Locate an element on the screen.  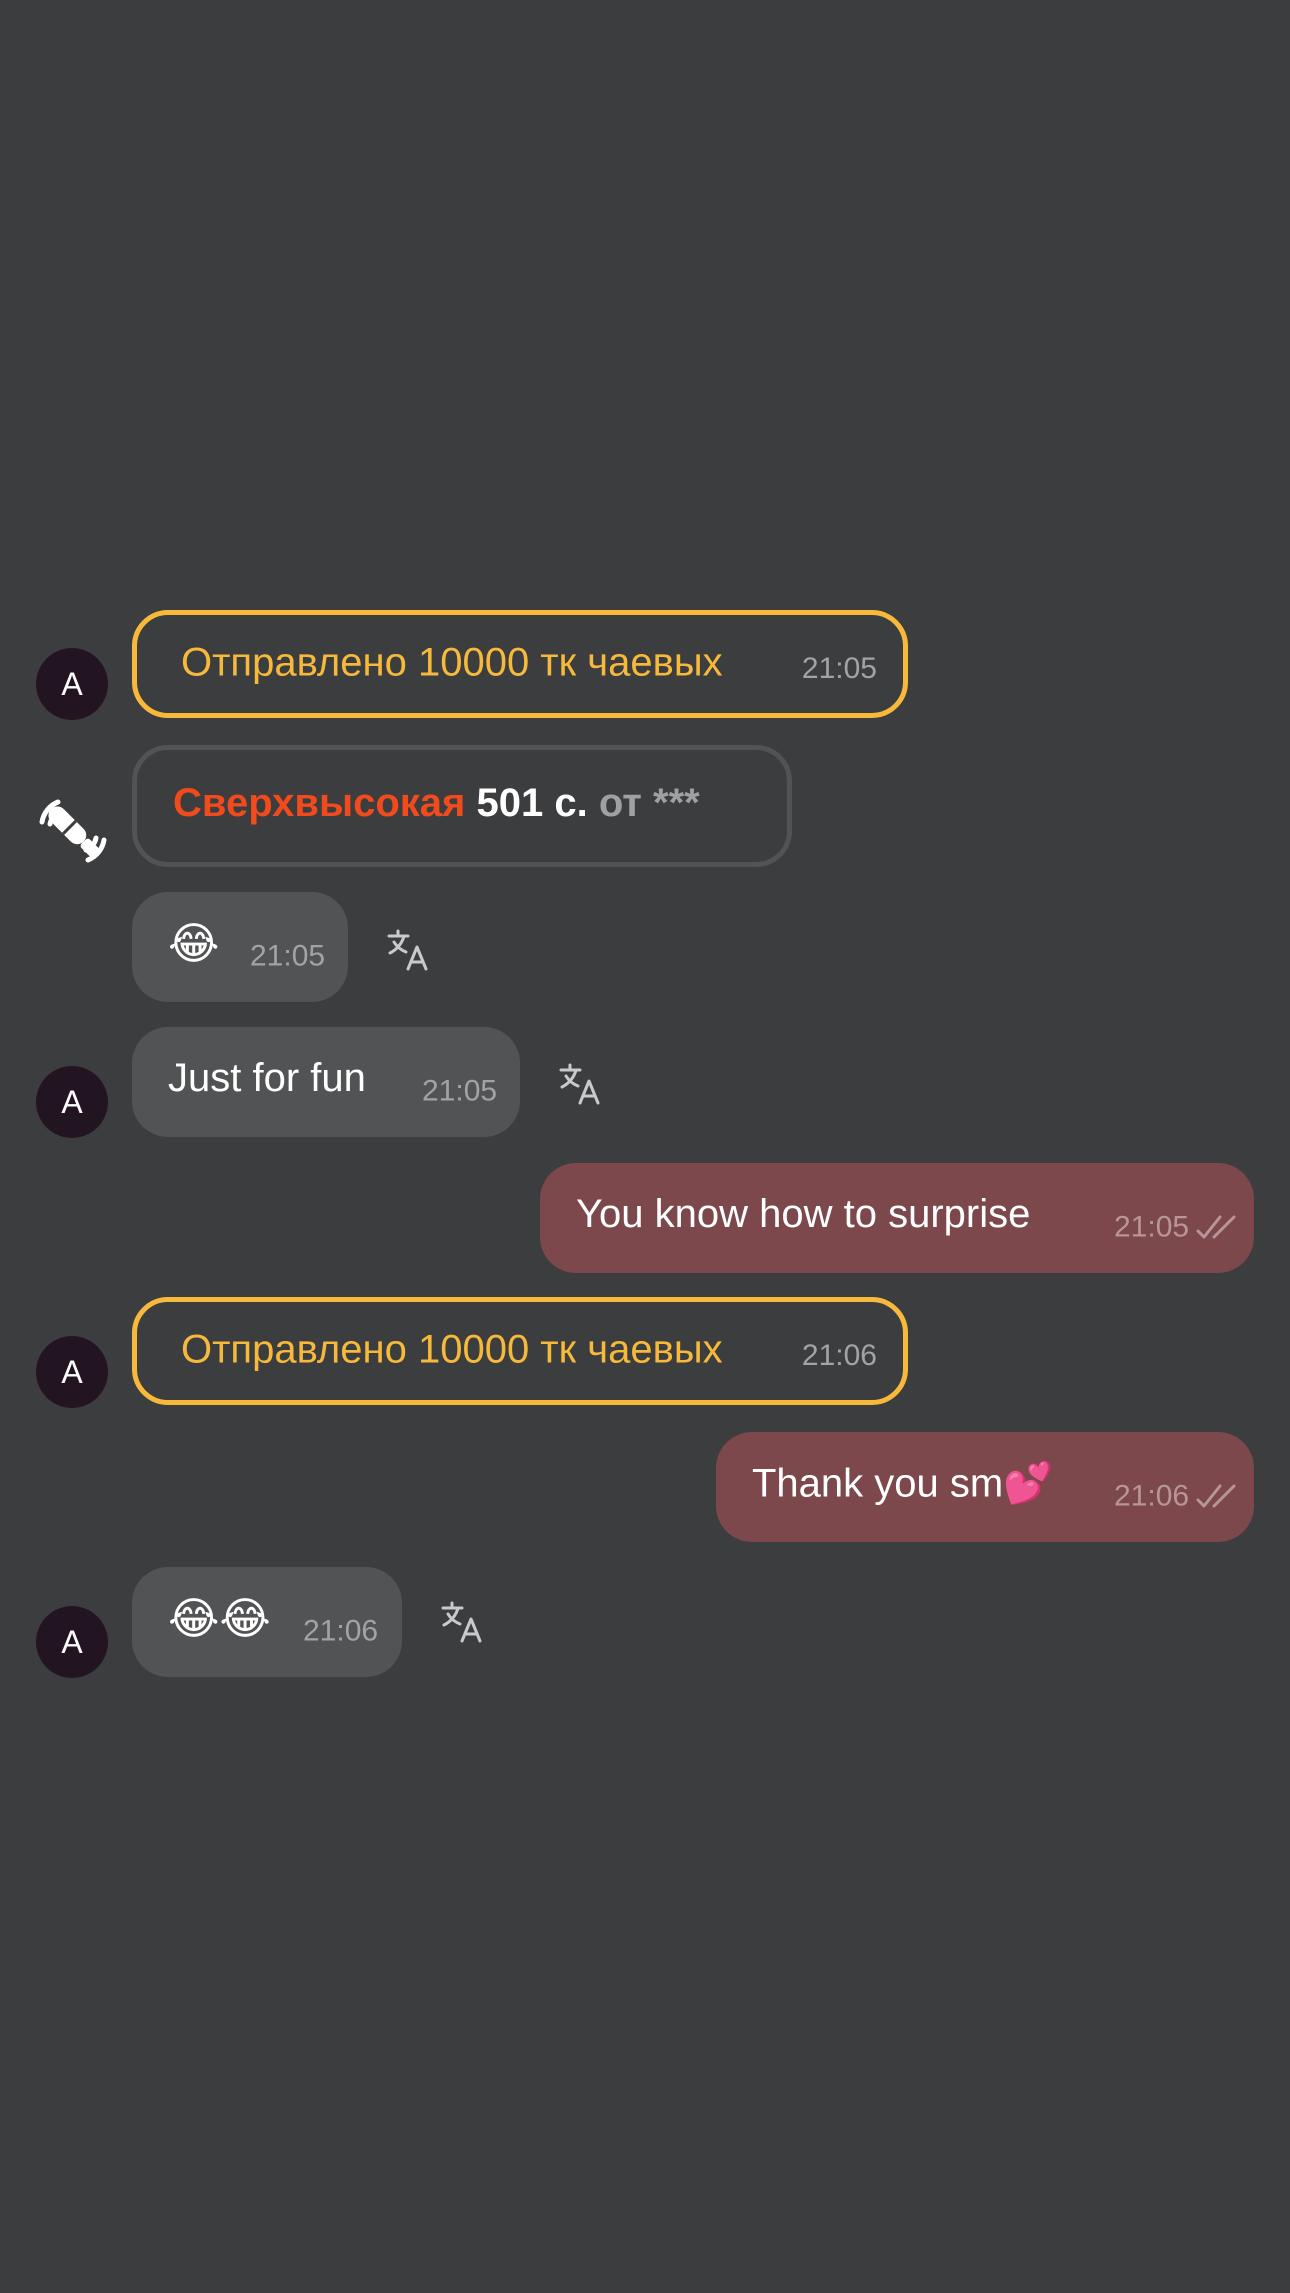
message-text: You know how to surprise is located at coordinates (803, 1213).